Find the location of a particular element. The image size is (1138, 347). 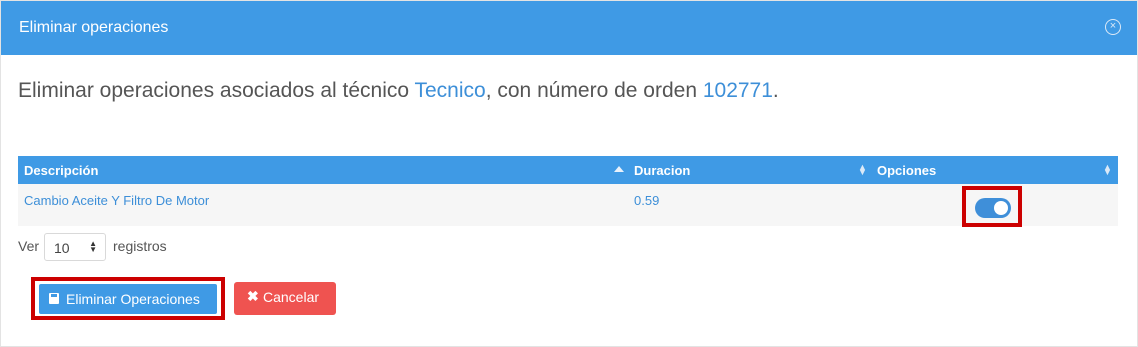

cell-descripcion: Cambio Aceite Y Filtro De Motor is located at coordinates (116, 200).